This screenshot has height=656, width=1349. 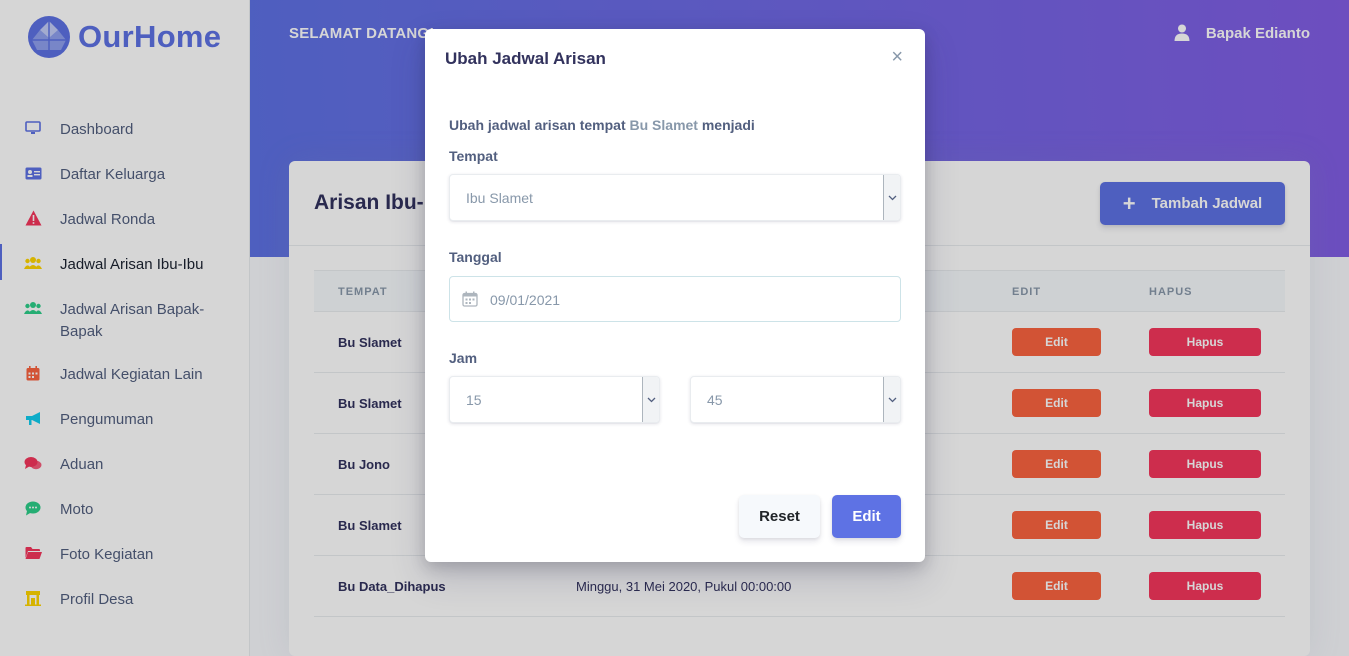 I want to click on submit-edit-button: Edit, so click(x=866, y=516).